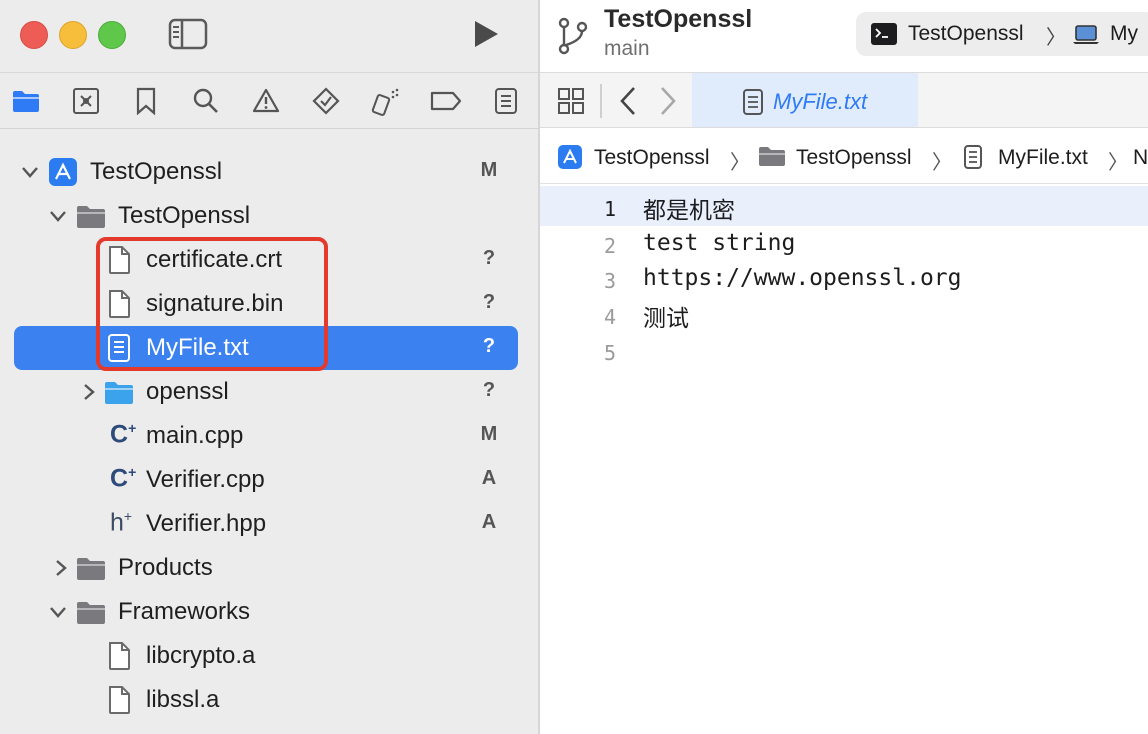 Image resolution: width=1148 pixels, height=734 pixels. What do you see at coordinates (689, 208) in the screenshot?
I see `code-line: 都是机密` at bounding box center [689, 208].